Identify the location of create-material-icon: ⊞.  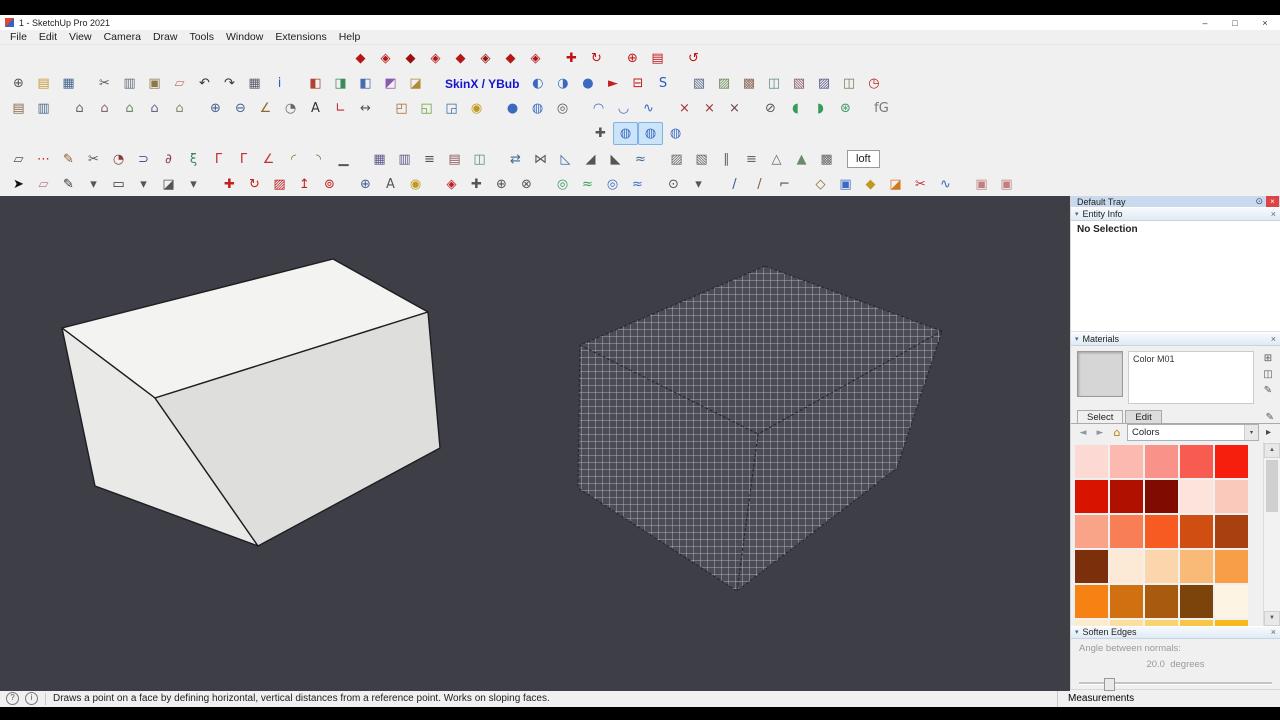
(1268, 359).